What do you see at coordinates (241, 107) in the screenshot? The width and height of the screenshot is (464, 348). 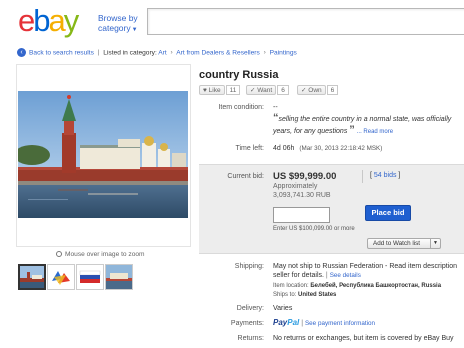 I see `condition-label: Item condition:` at bounding box center [241, 107].